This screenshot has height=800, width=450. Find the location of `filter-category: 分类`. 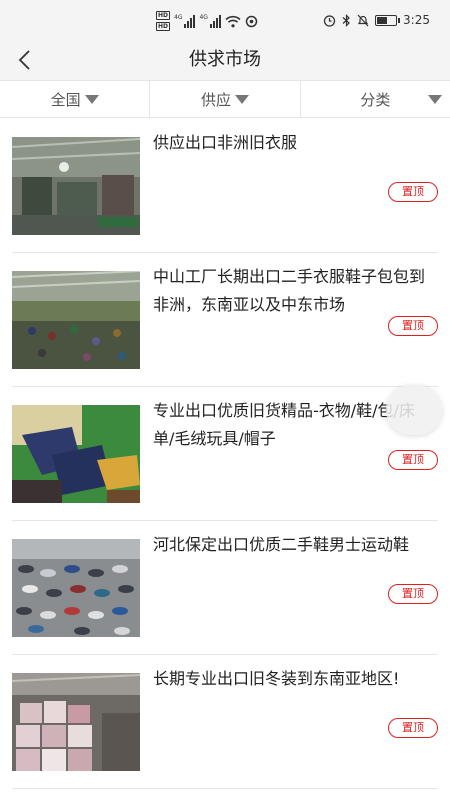

filter-category: 分类 is located at coordinates (375, 99).